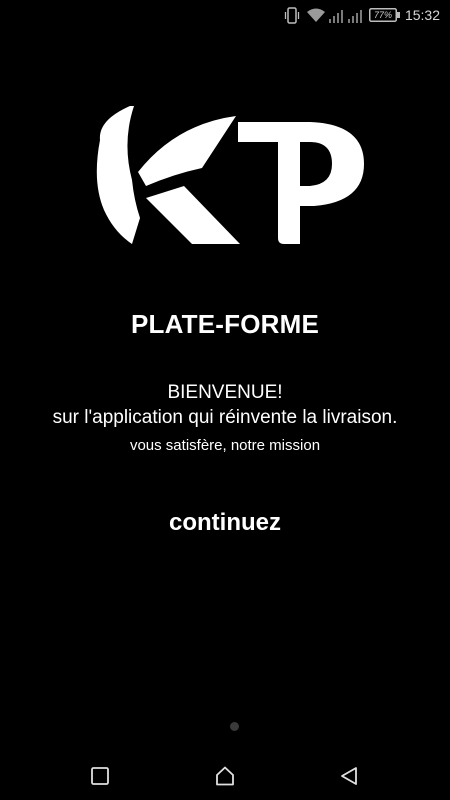 The height and width of the screenshot is (800, 450). Describe the element at coordinates (225, 445) in the screenshot. I see `tagline: vous satisfère, notre mission` at that location.